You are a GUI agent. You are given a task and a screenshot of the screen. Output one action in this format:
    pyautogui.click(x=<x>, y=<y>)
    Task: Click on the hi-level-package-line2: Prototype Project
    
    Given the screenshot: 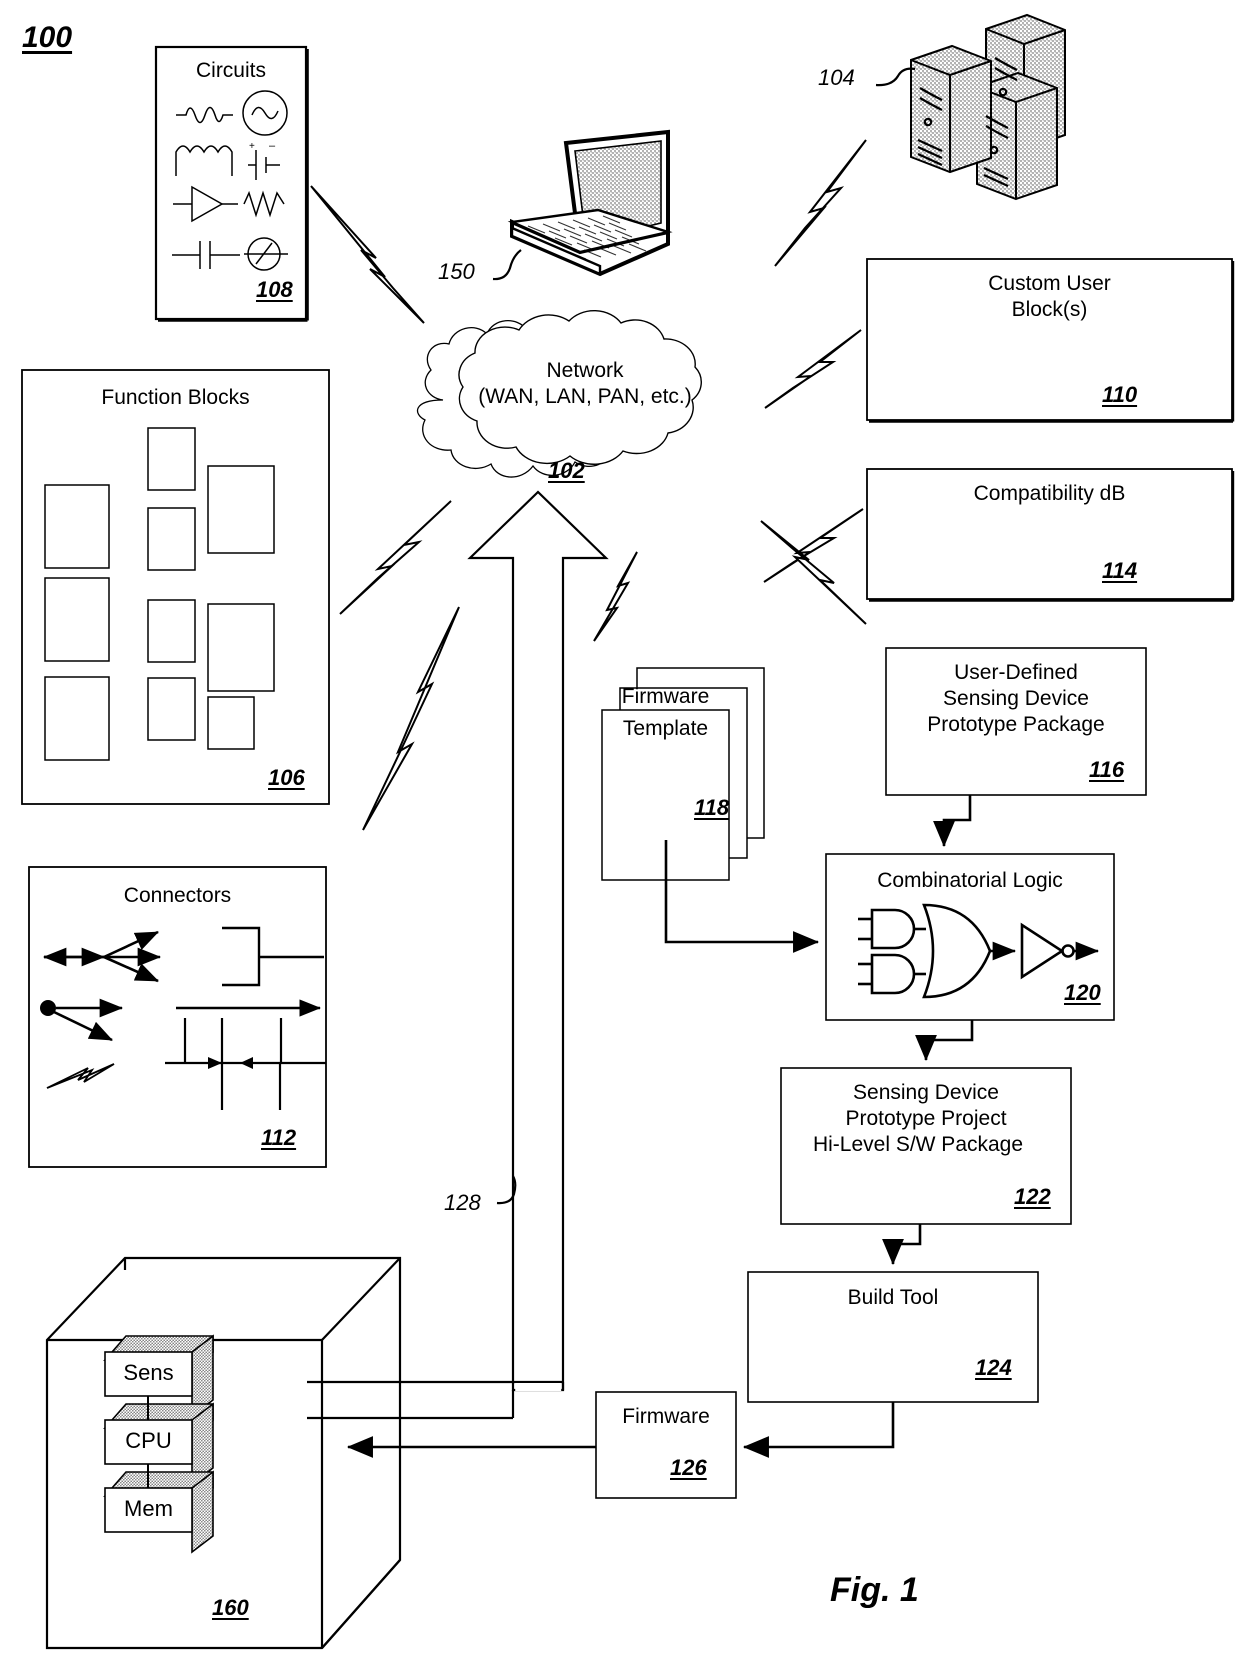 What is the action you would take?
    pyautogui.click(x=926, y=1118)
    